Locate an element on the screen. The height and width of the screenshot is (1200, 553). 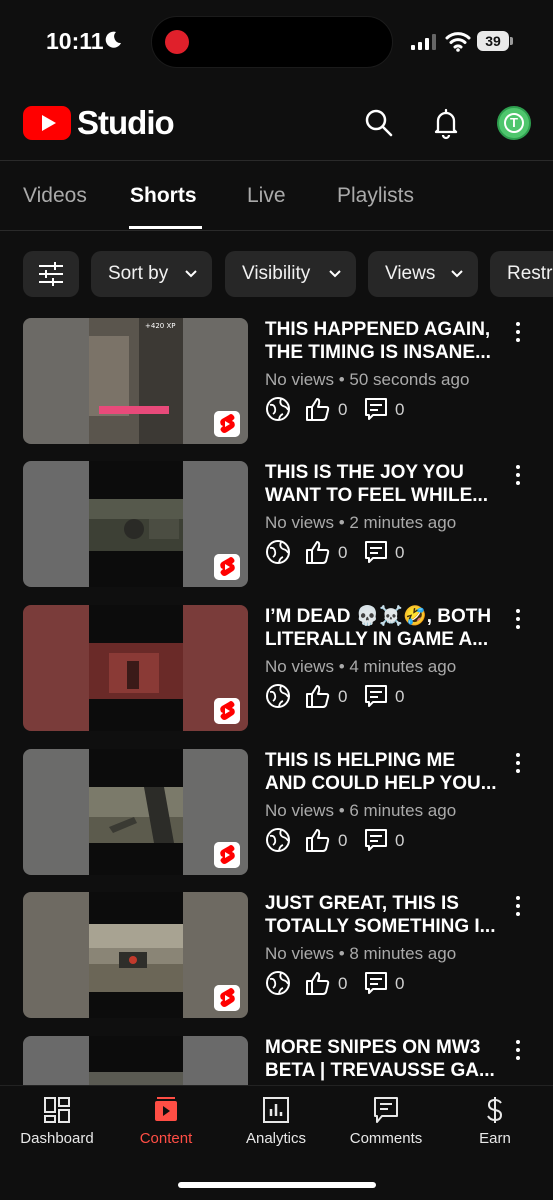
tab-playlists: Playlists is located at coordinates (375, 196).